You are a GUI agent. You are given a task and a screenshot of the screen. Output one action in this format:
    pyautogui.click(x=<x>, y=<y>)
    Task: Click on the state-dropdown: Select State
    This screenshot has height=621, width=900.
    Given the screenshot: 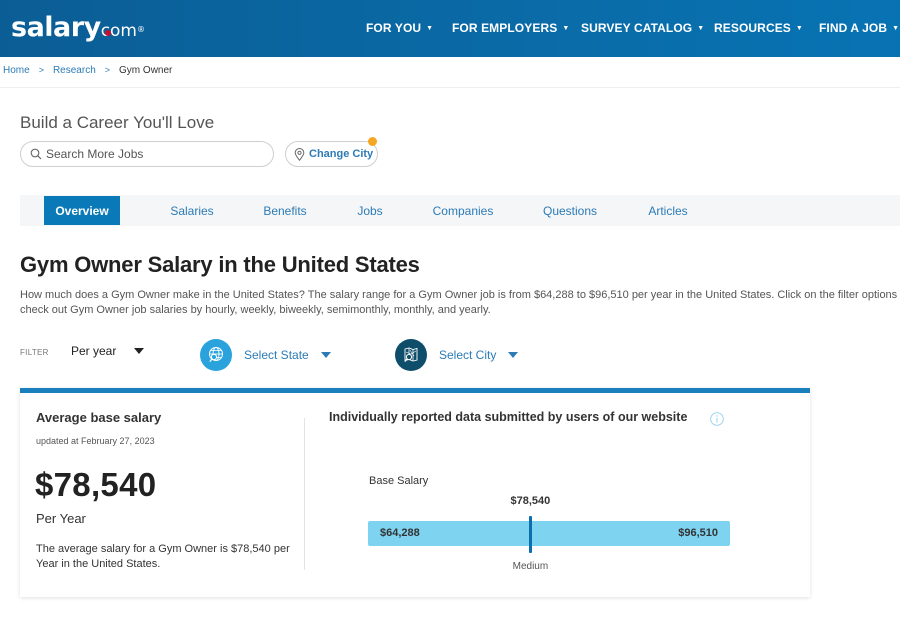 What is the action you would take?
    pyautogui.click(x=265, y=355)
    